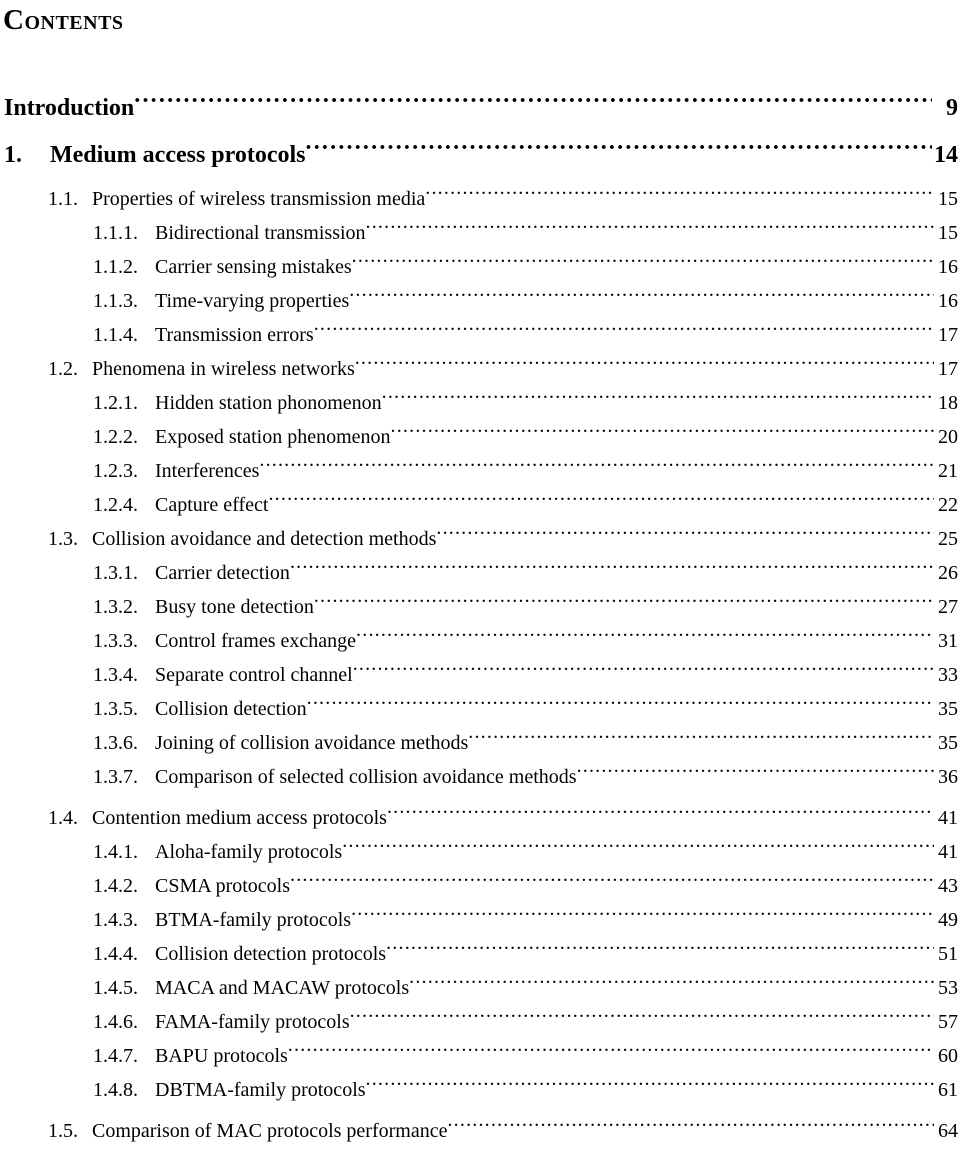 The image size is (960, 1155). I want to click on toc-entry-page-number: 43, so click(948, 886).